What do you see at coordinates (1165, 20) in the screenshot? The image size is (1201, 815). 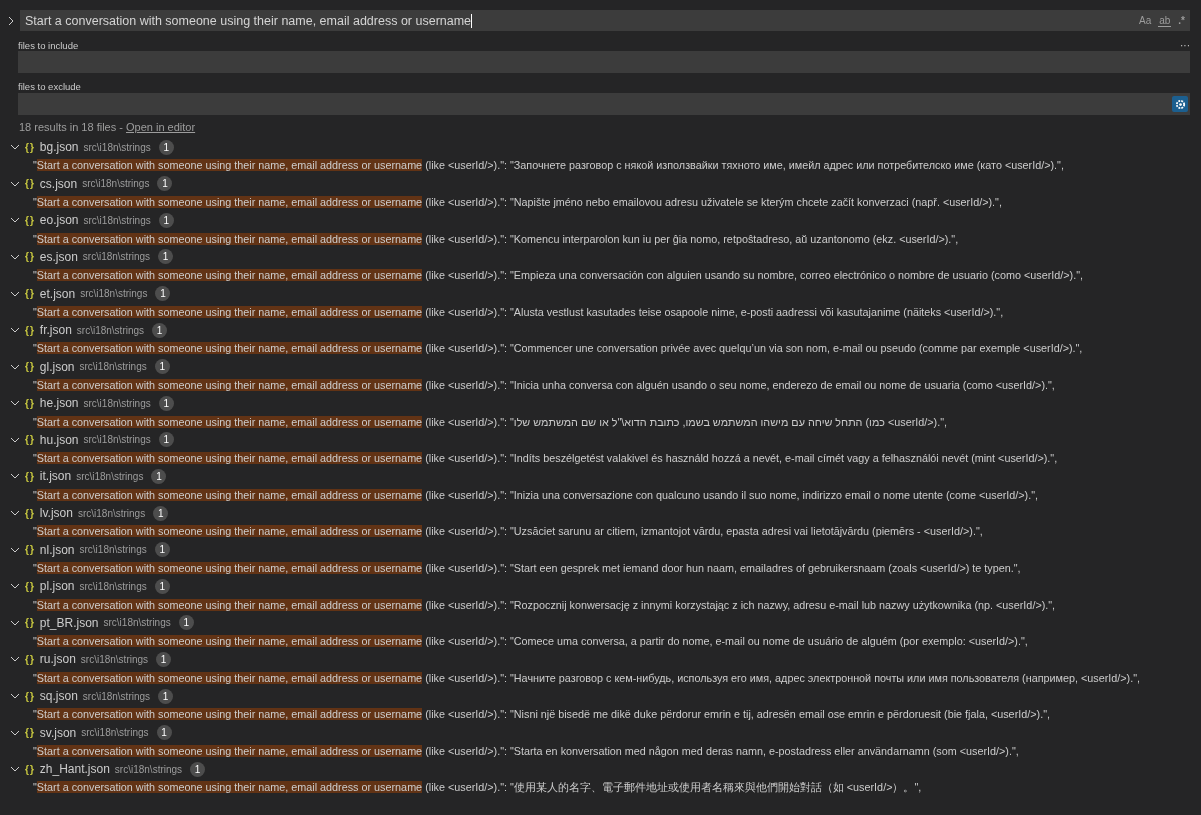 I see `whole-word-toggle: ab` at bounding box center [1165, 20].